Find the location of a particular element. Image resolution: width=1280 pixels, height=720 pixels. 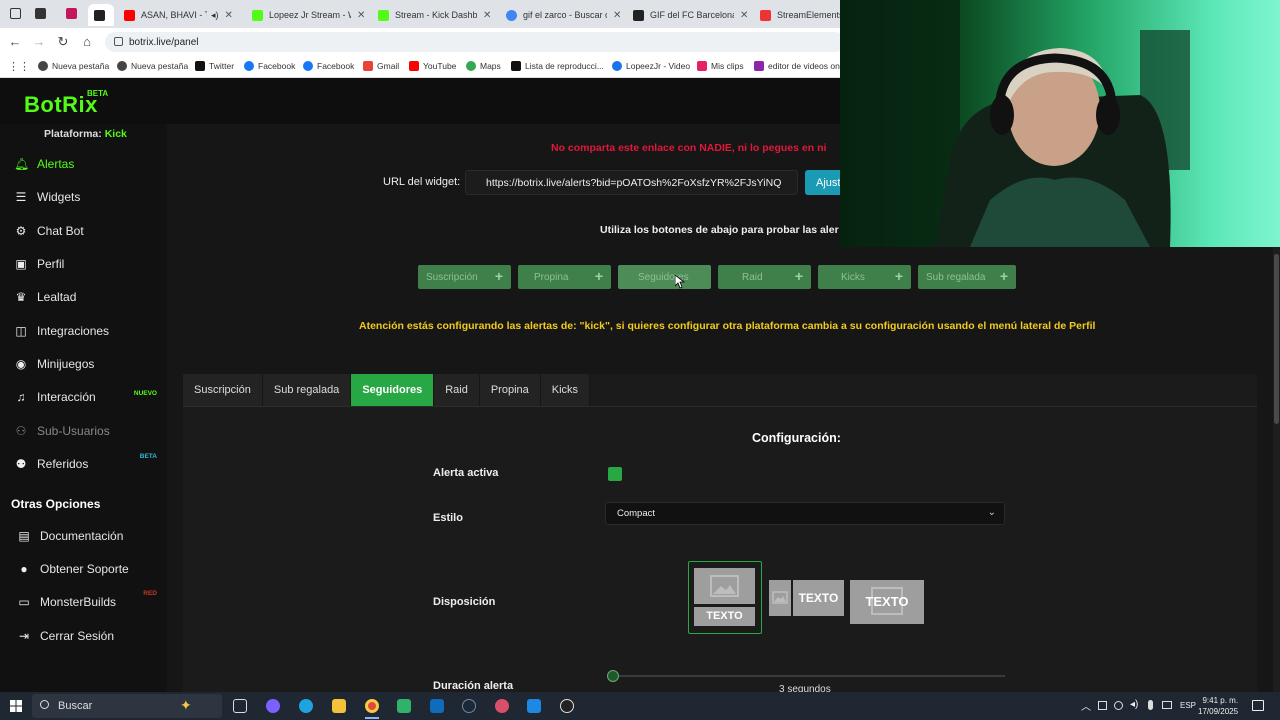

scrollbar-thumb is located at coordinates (1276, 339).